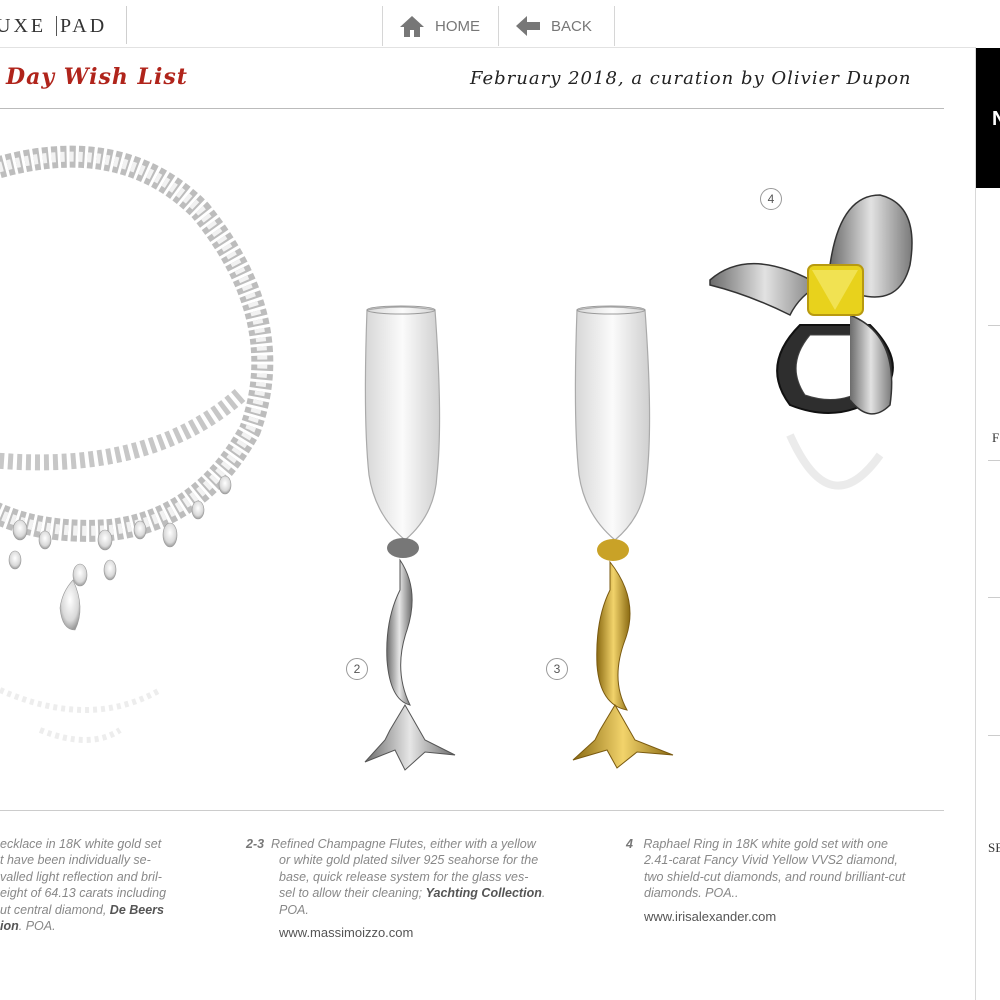 The image size is (1000, 1000). Describe the element at coordinates (412, 26) in the screenshot. I see `home-icon` at that location.